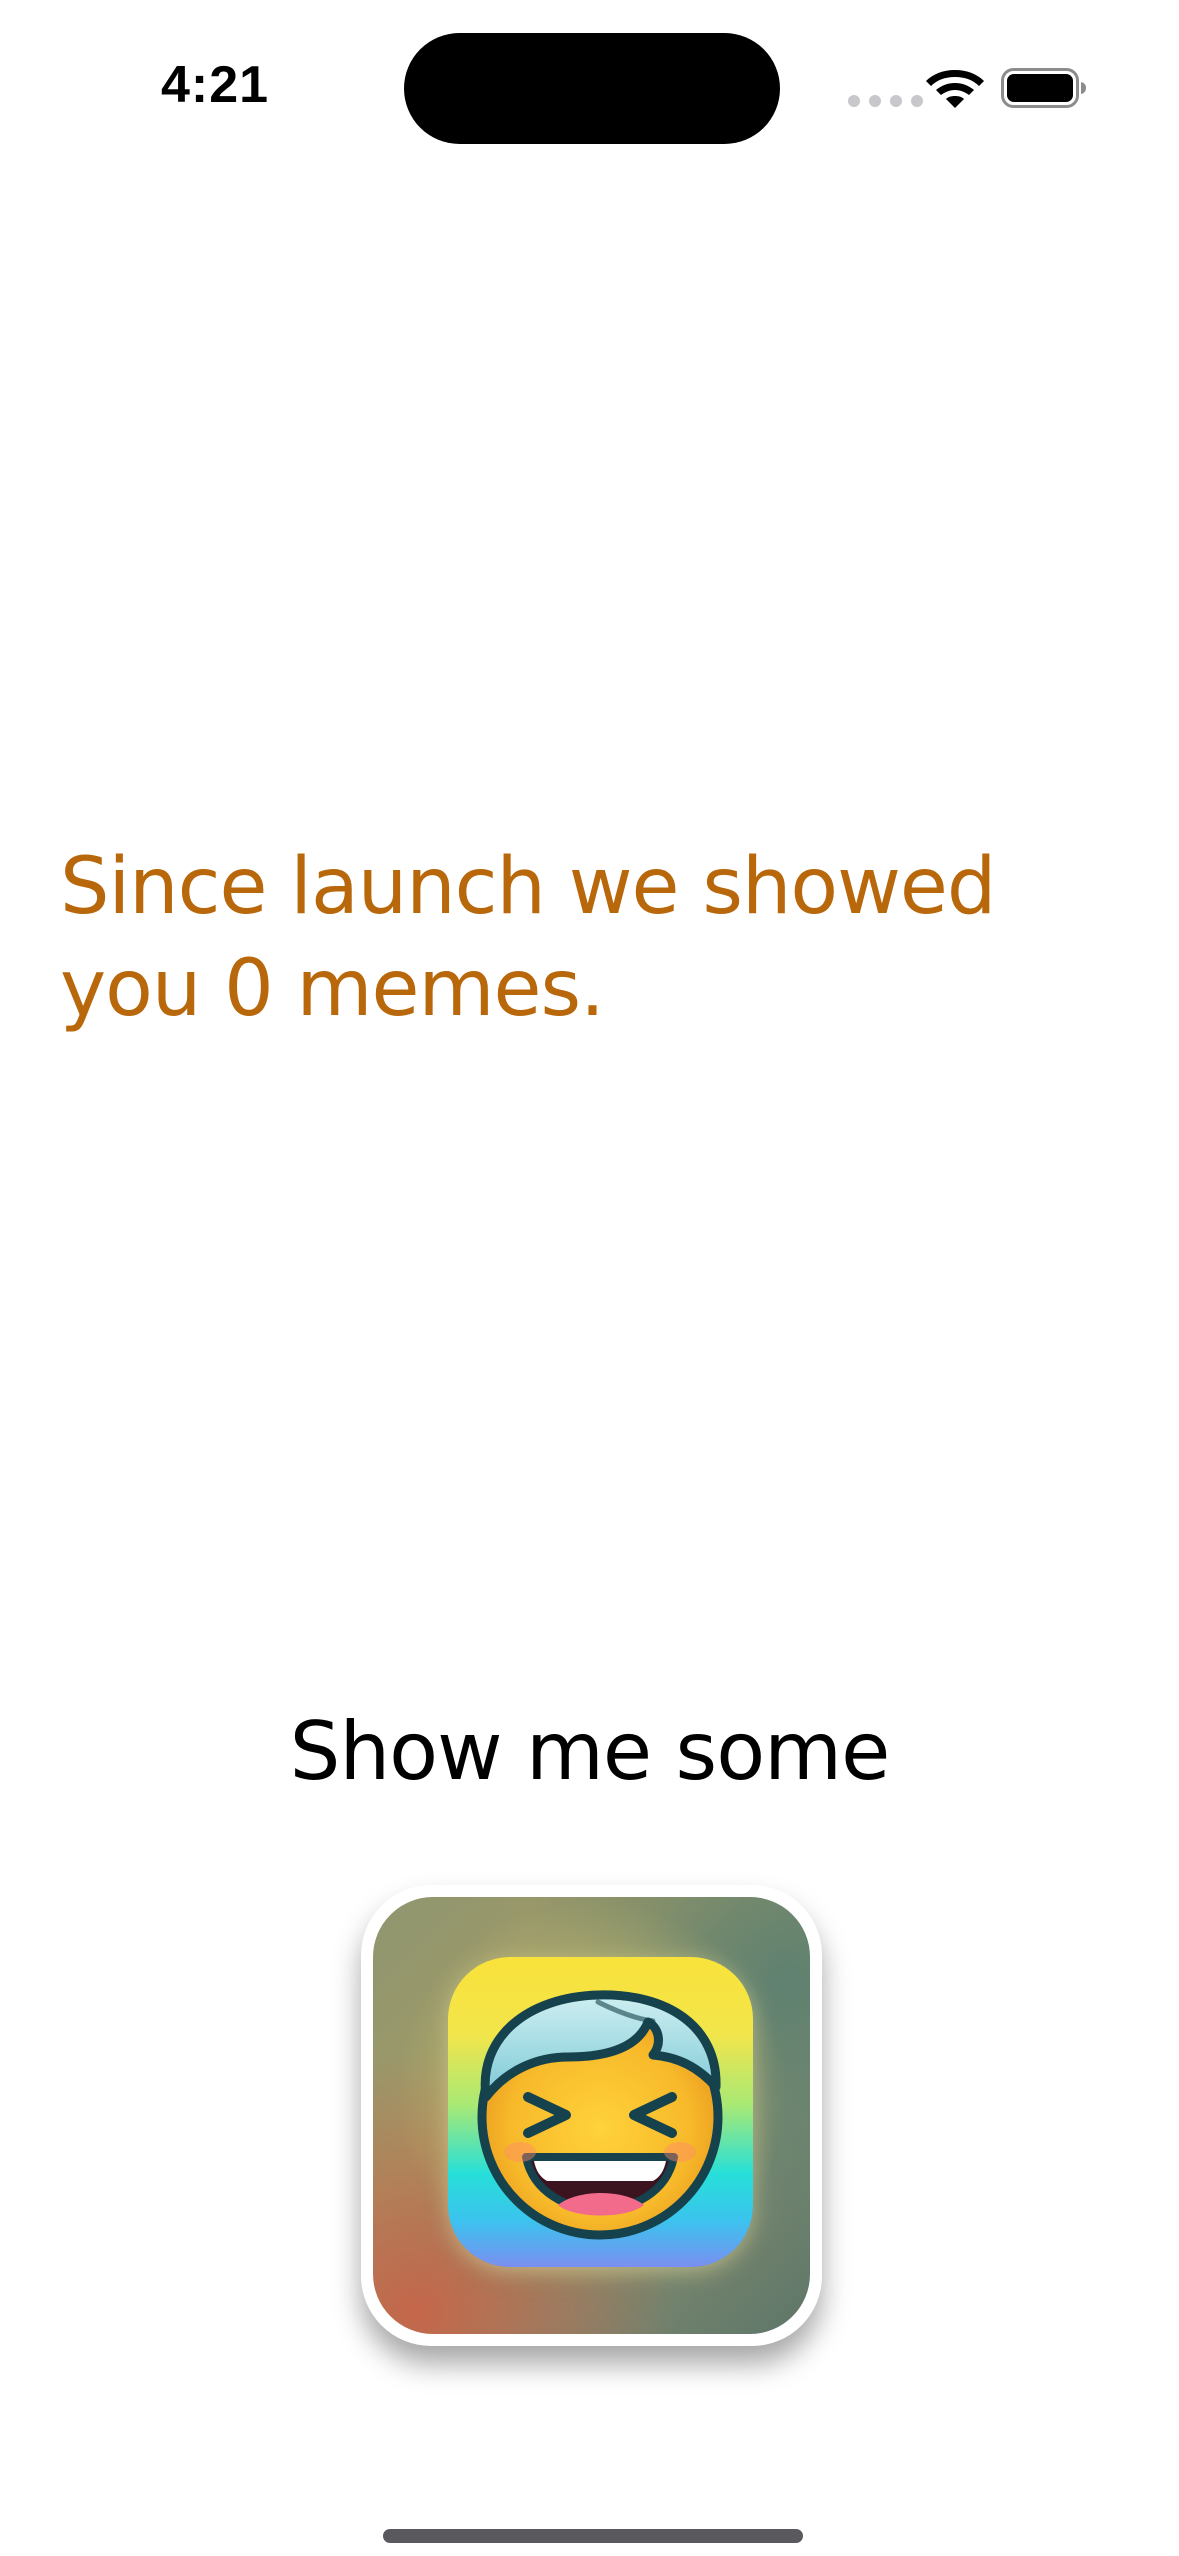  What do you see at coordinates (592, 88) in the screenshot?
I see `dynamic-island` at bounding box center [592, 88].